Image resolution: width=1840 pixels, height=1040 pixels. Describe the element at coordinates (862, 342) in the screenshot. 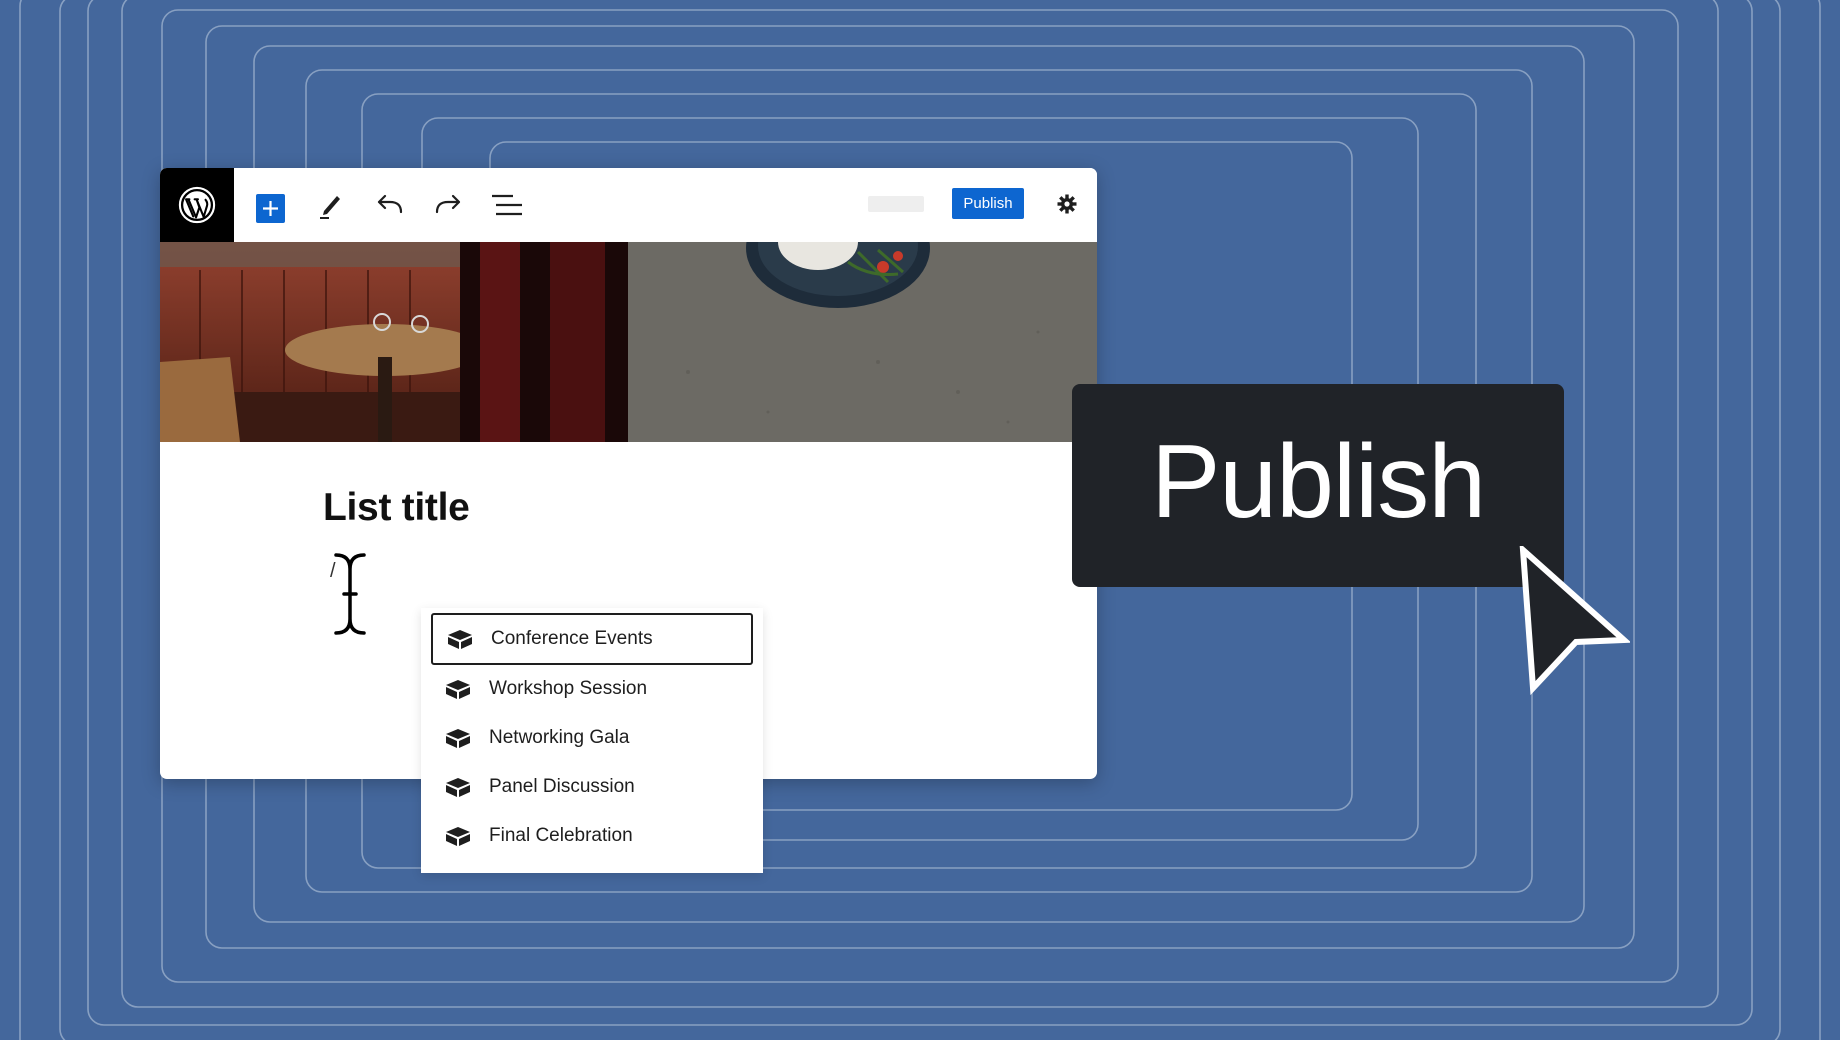

I see `food-plate-image` at that location.